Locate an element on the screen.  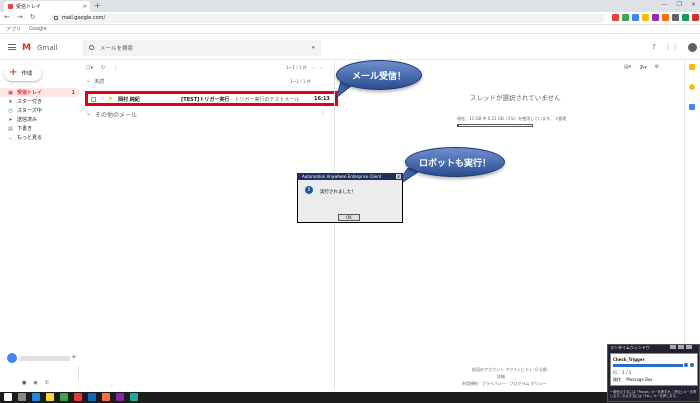
explorer-icon is located at coordinates (50, 397).